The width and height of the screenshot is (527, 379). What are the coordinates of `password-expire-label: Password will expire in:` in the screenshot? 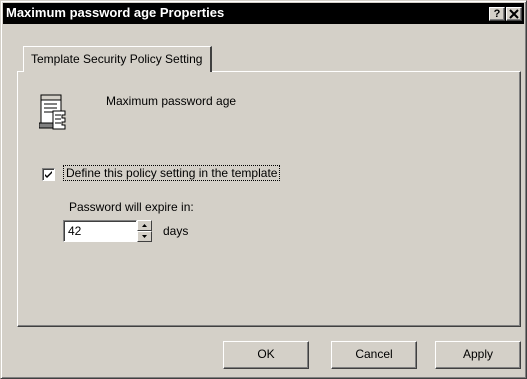 It's located at (131, 207).